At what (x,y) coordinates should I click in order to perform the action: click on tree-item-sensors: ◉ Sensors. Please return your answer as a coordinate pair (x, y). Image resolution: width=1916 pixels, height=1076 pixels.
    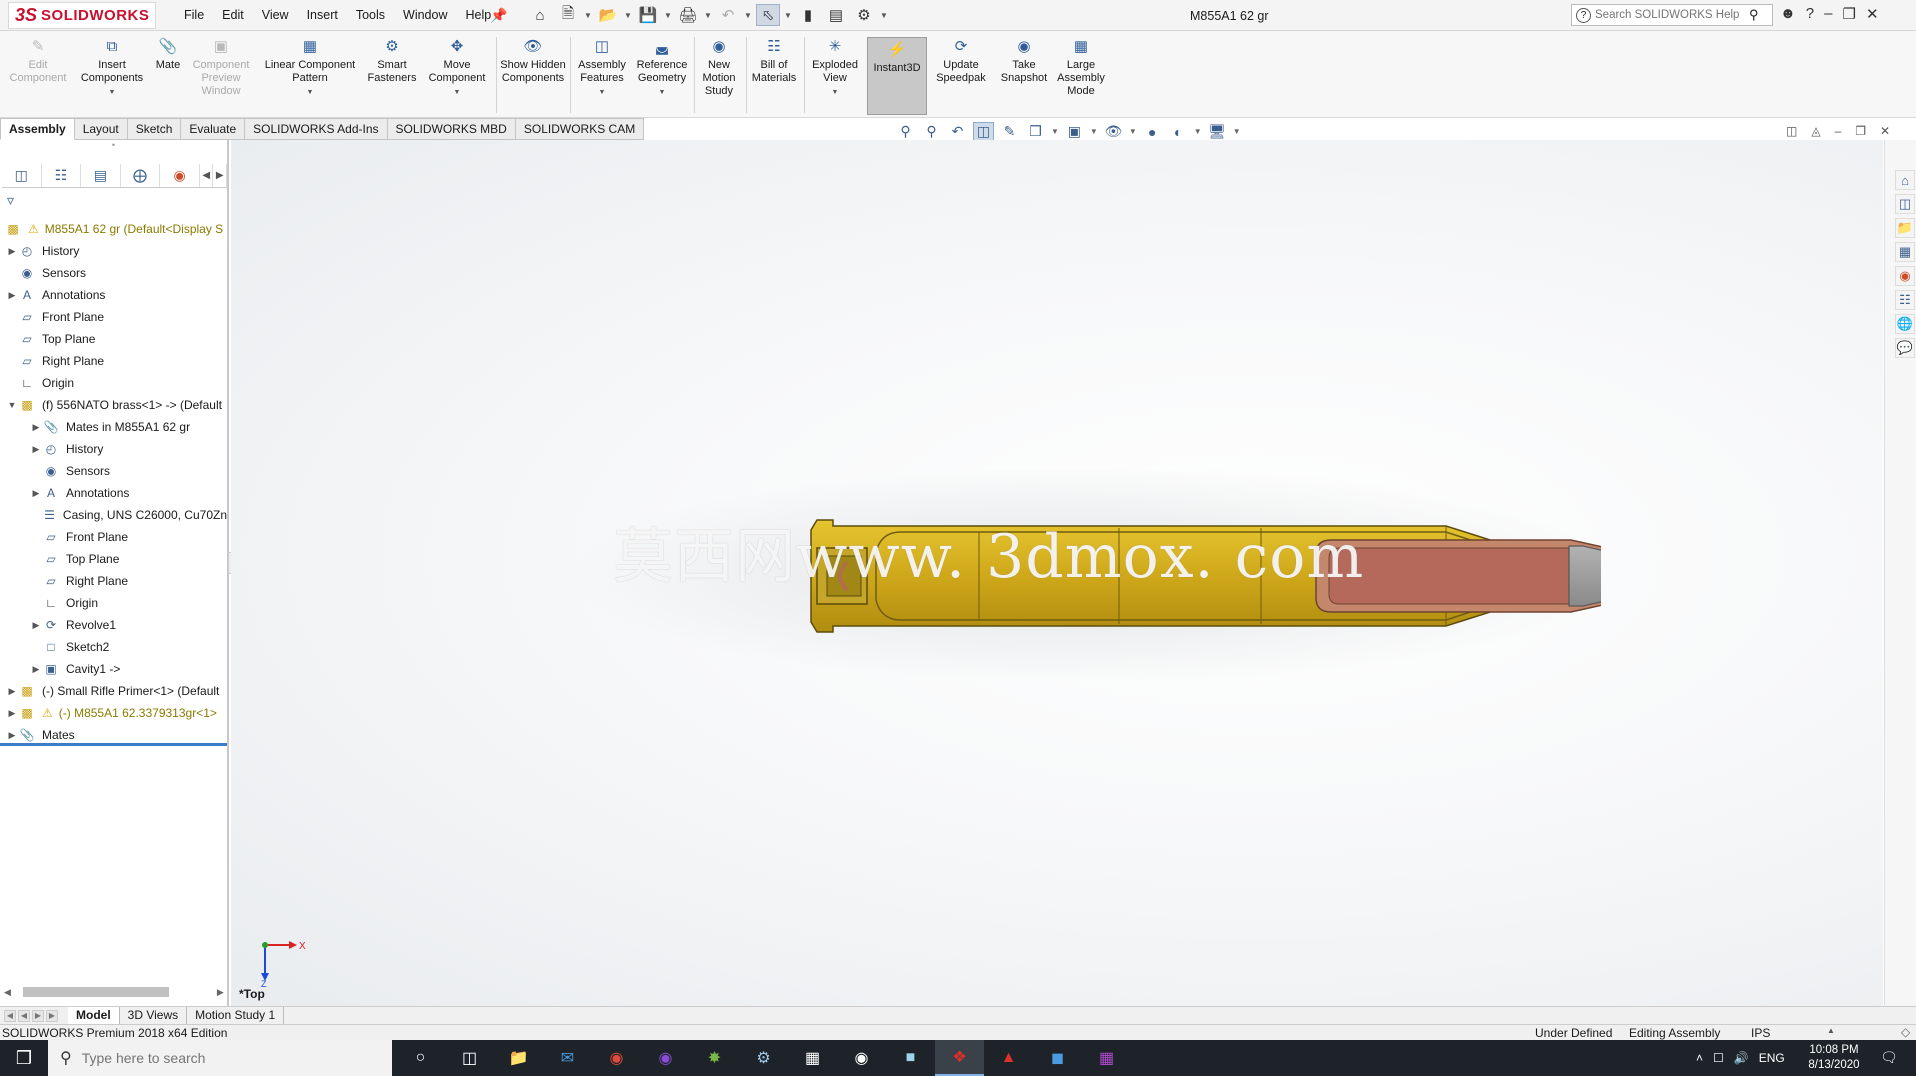
    Looking at the image, I should click on (113, 273).